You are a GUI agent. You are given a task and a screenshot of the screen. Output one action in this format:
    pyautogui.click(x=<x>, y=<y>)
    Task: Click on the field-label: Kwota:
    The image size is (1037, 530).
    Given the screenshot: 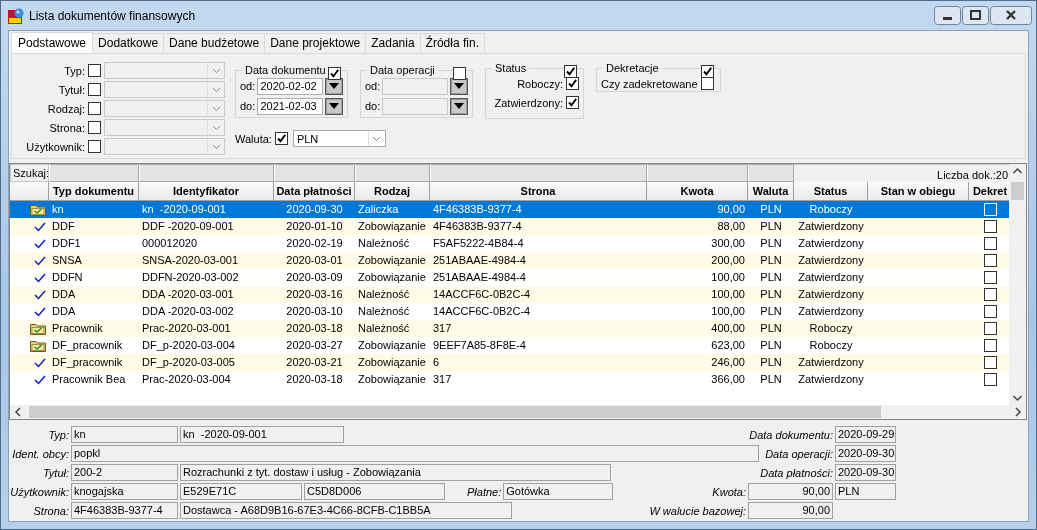 What is the action you would take?
    pyautogui.click(x=729, y=491)
    